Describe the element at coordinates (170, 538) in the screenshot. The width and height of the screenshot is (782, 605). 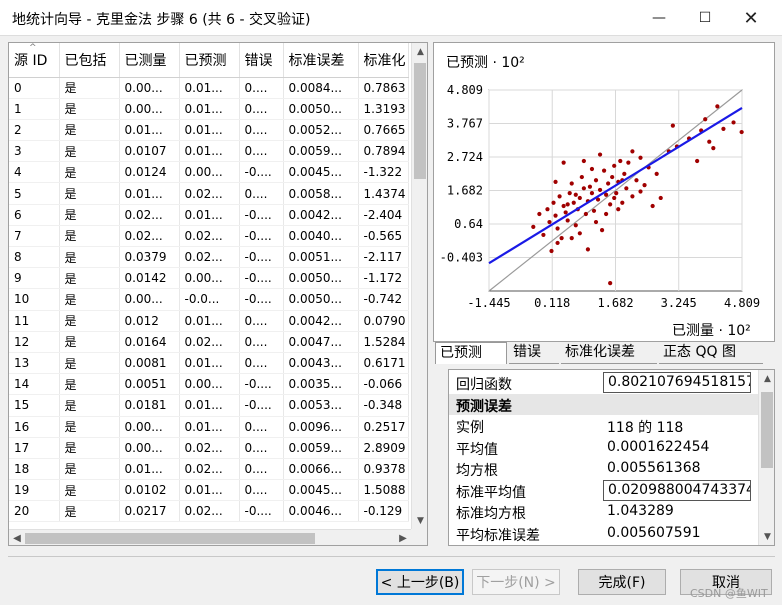
I see `scroll-thumb-horizontal` at that location.